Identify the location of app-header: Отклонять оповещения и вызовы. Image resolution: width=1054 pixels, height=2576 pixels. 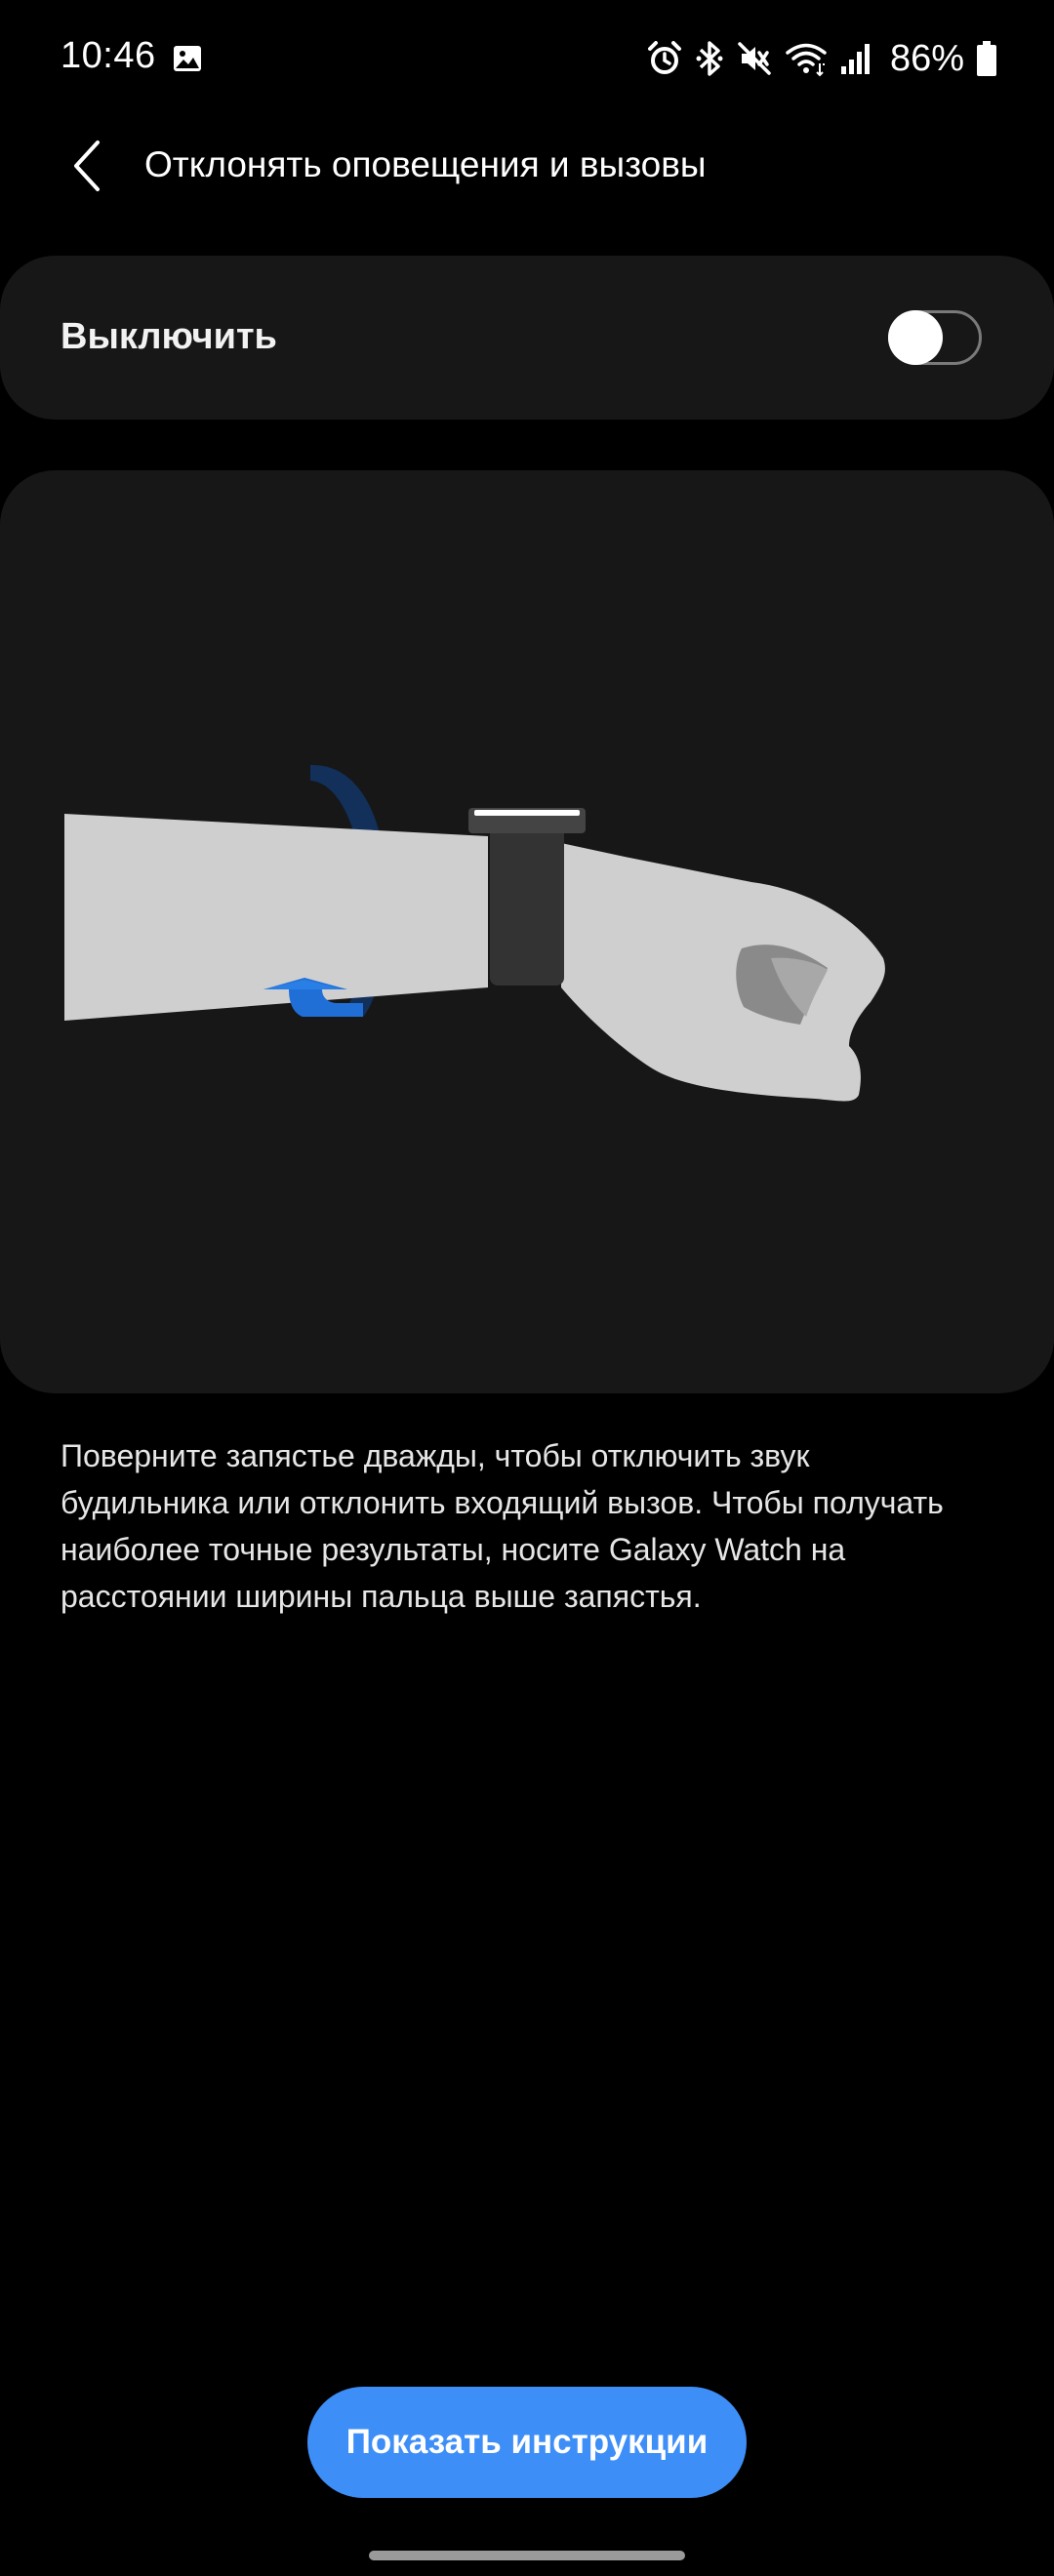
(527, 166).